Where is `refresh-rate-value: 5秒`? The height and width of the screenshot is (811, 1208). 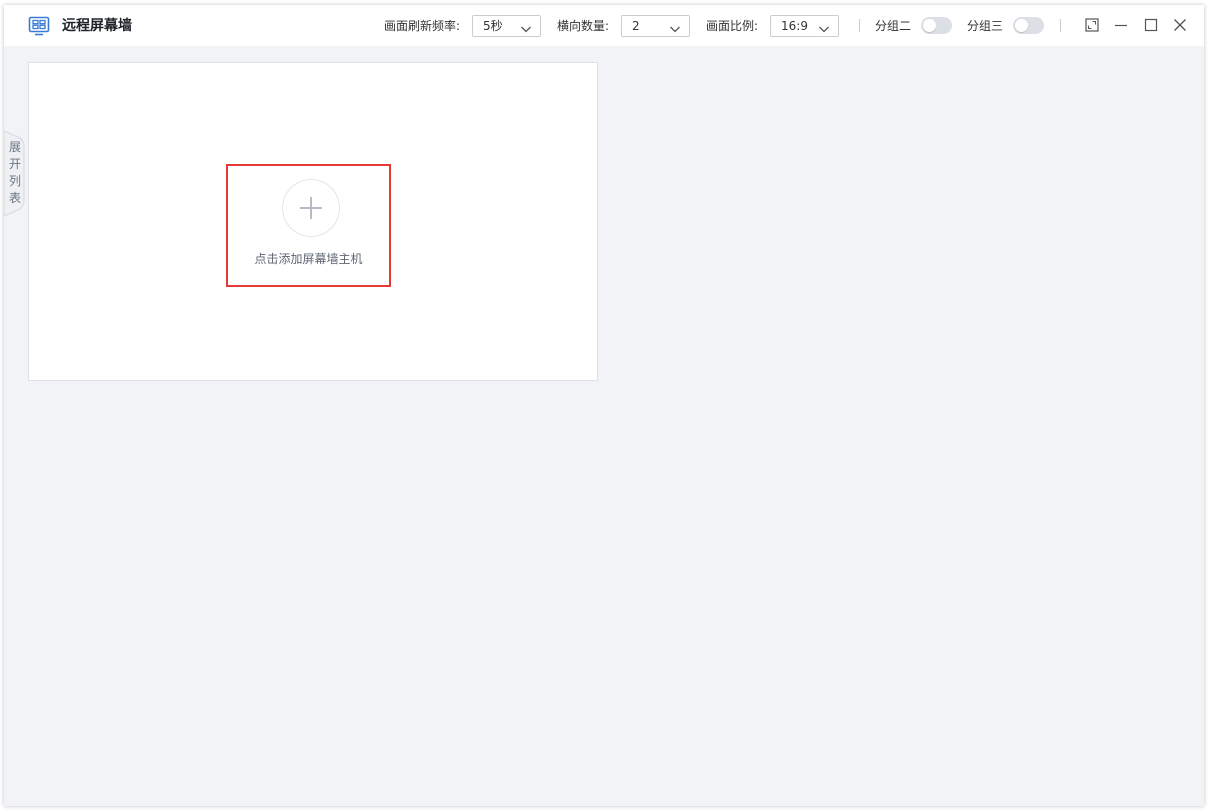
refresh-rate-value: 5秒 is located at coordinates (493, 26).